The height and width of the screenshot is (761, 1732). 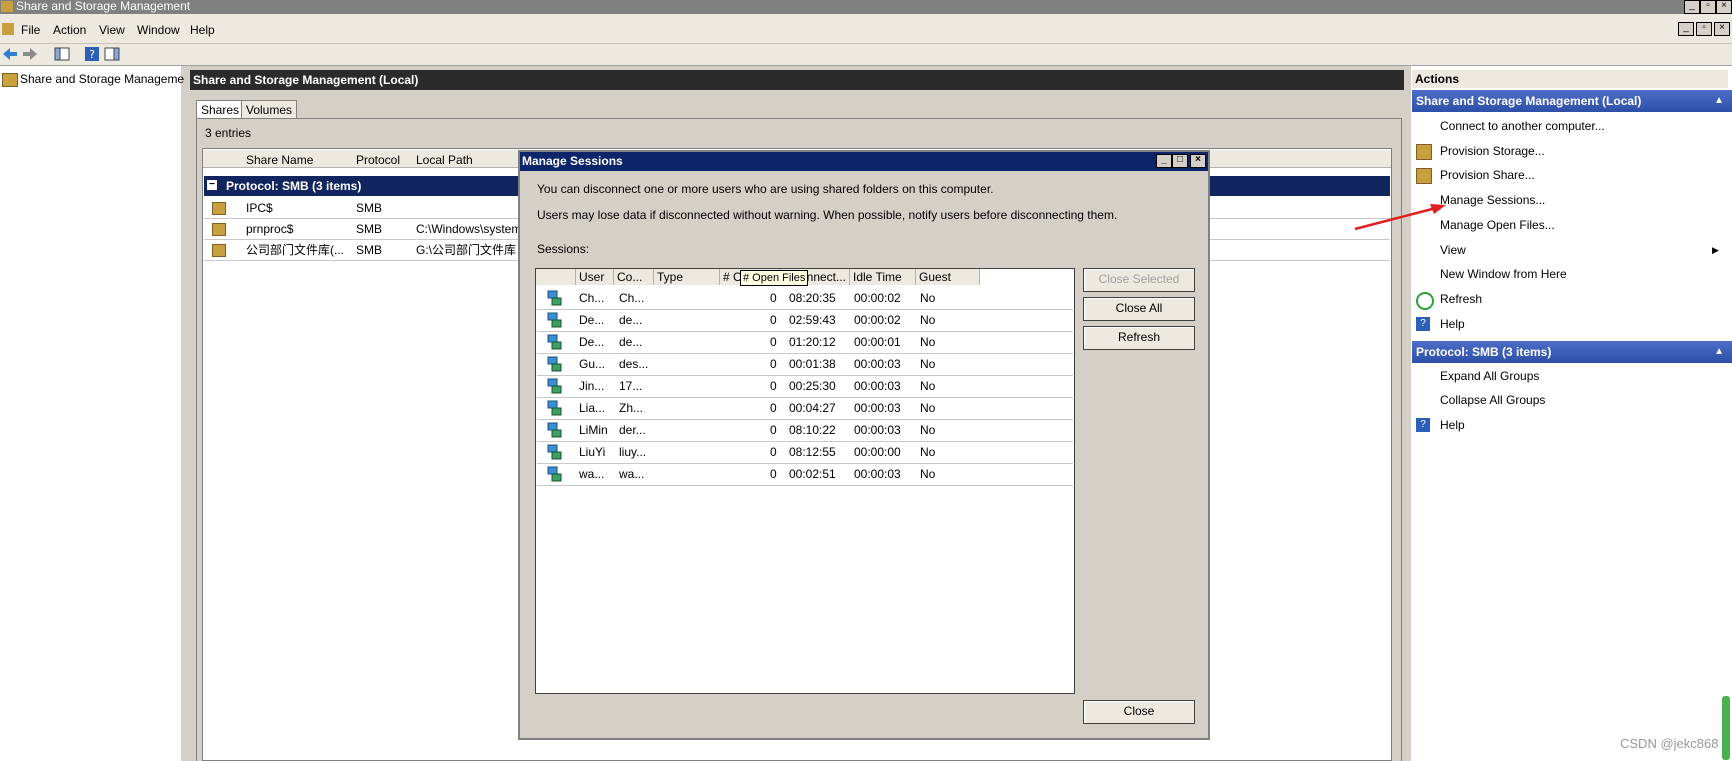 I want to click on session-connected-time: 01:20:12, so click(x=812, y=342).